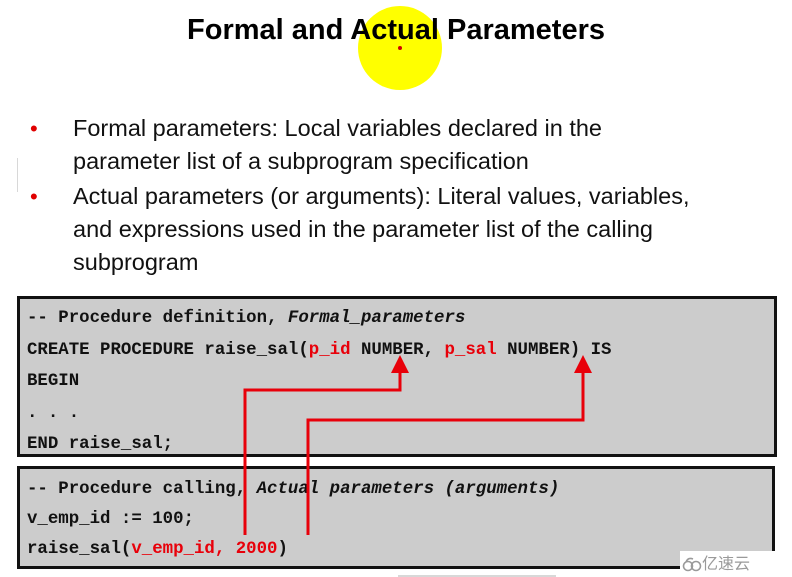  What do you see at coordinates (329, 350) in the screenshot?
I see `formal-param-p-id: p_id` at bounding box center [329, 350].